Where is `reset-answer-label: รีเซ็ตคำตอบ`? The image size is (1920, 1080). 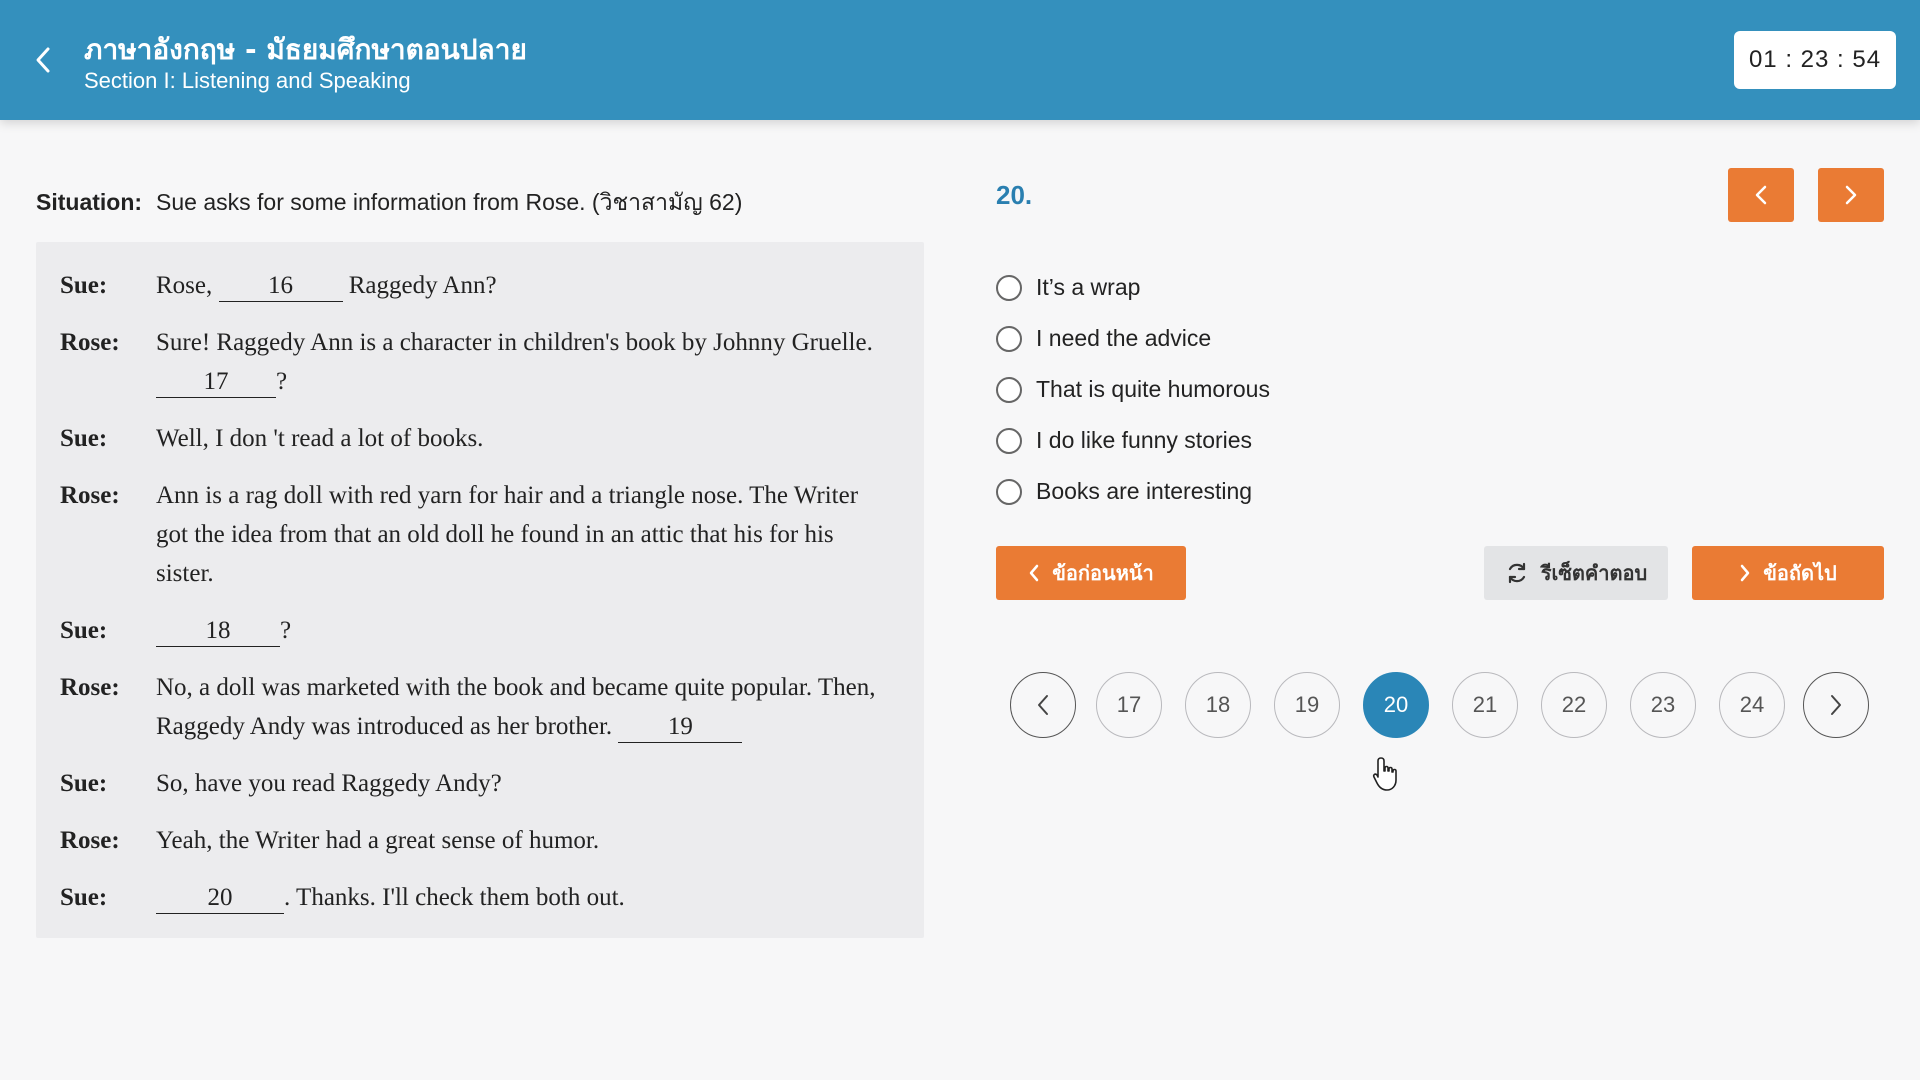 reset-answer-label: รีเซ็ตคำตอบ is located at coordinates (1594, 573).